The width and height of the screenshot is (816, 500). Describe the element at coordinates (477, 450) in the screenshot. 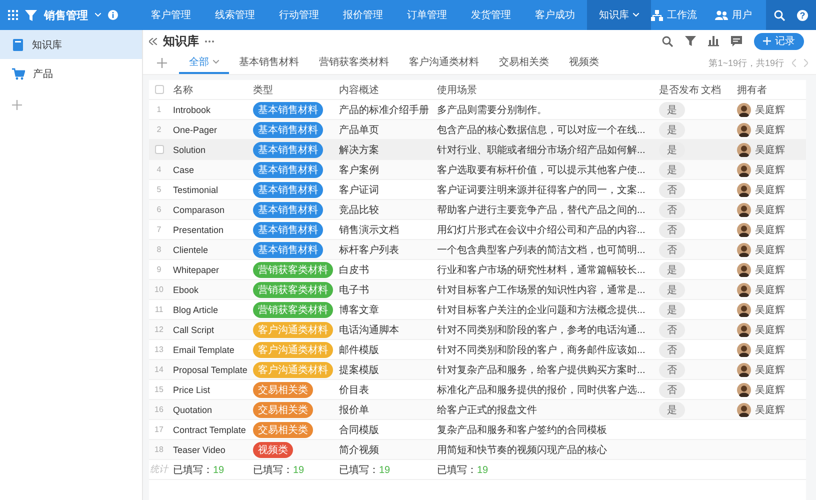

I see `table-row: 18 Teaser Video 视频类 简介视频 用简短和快节奏的视频闪现产品的核心` at that location.